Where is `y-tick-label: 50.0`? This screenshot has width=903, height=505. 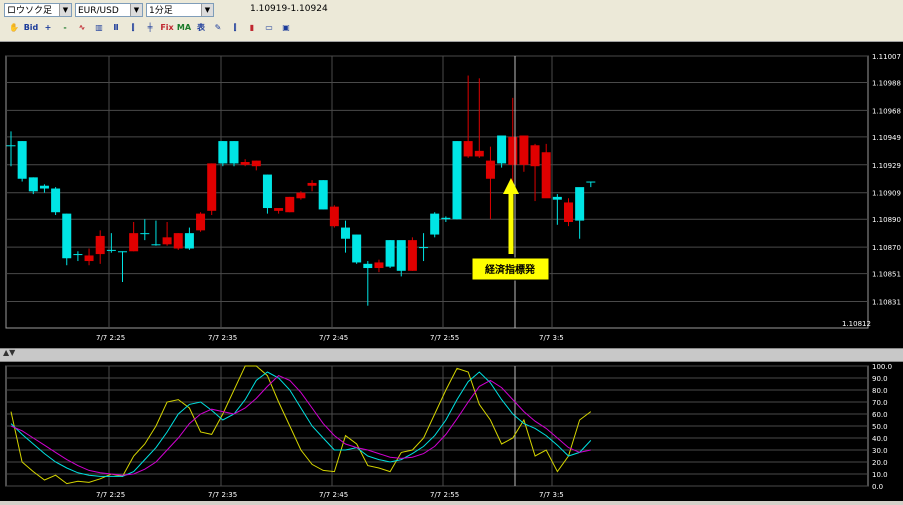 y-tick-label: 50.0 is located at coordinates (880, 427).